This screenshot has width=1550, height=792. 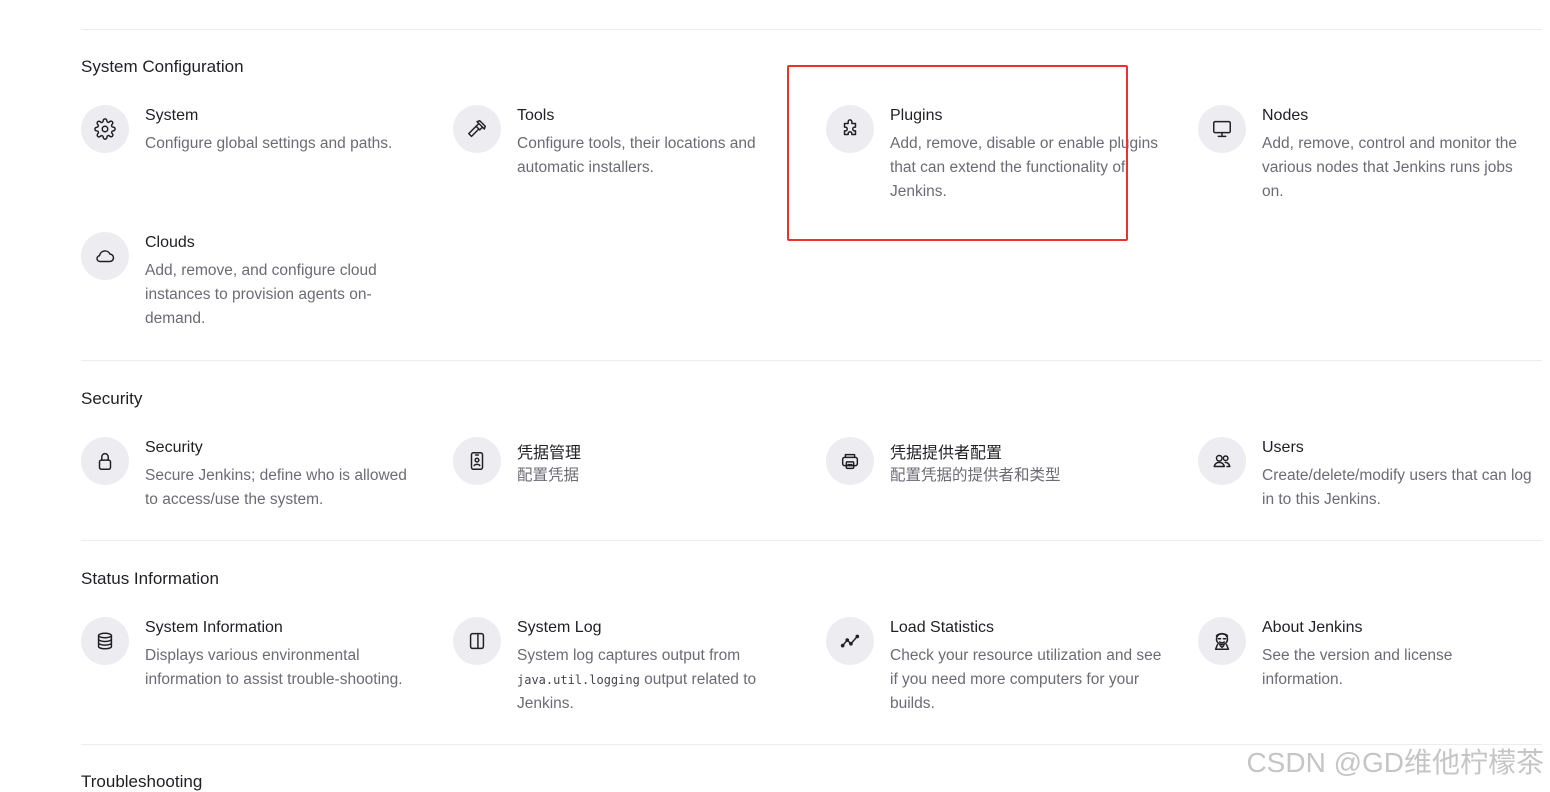 I want to click on item-desc: Configure global settings and paths., so click(x=269, y=143).